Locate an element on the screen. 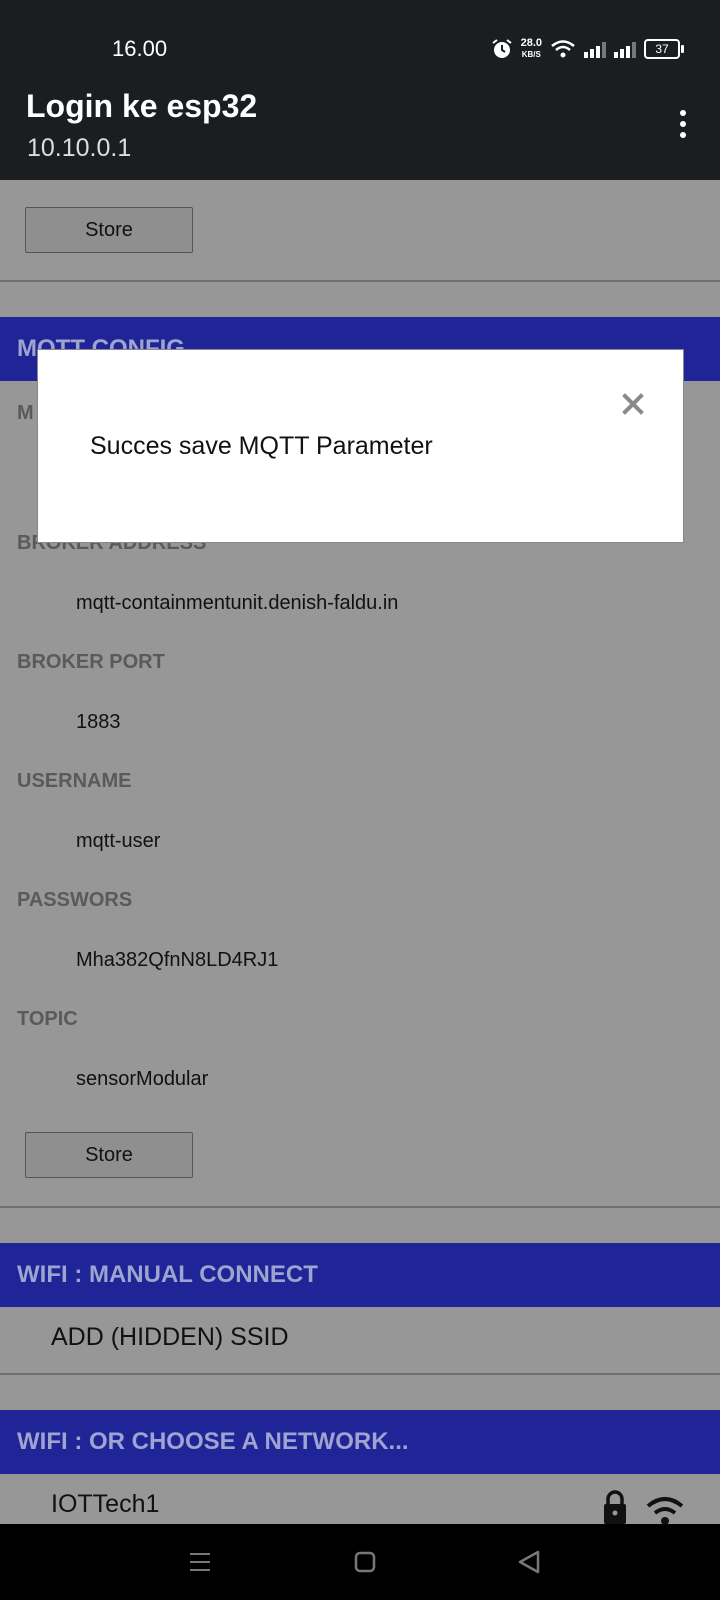  overflow-menu-icon is located at coordinates (683, 126).